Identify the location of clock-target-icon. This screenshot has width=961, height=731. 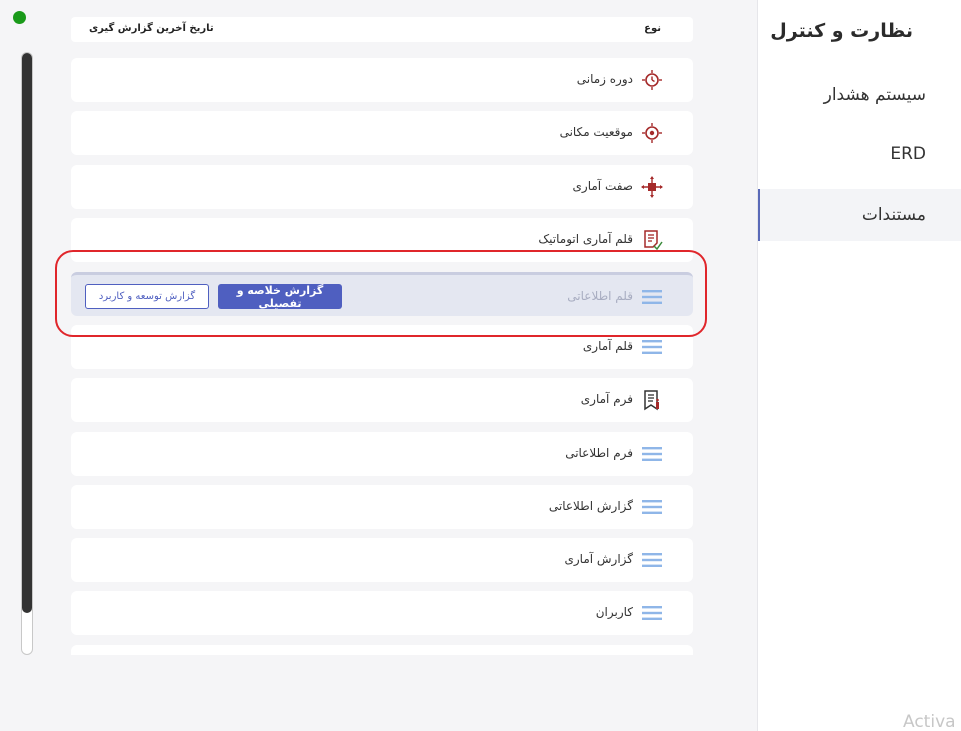
(652, 80).